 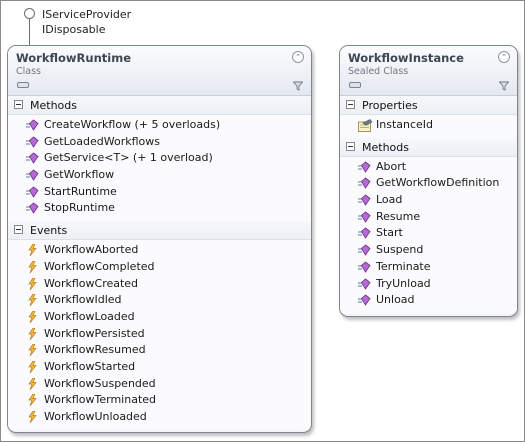 What do you see at coordinates (91, 250) in the screenshot?
I see `event-name: WorkflowAborted` at bounding box center [91, 250].